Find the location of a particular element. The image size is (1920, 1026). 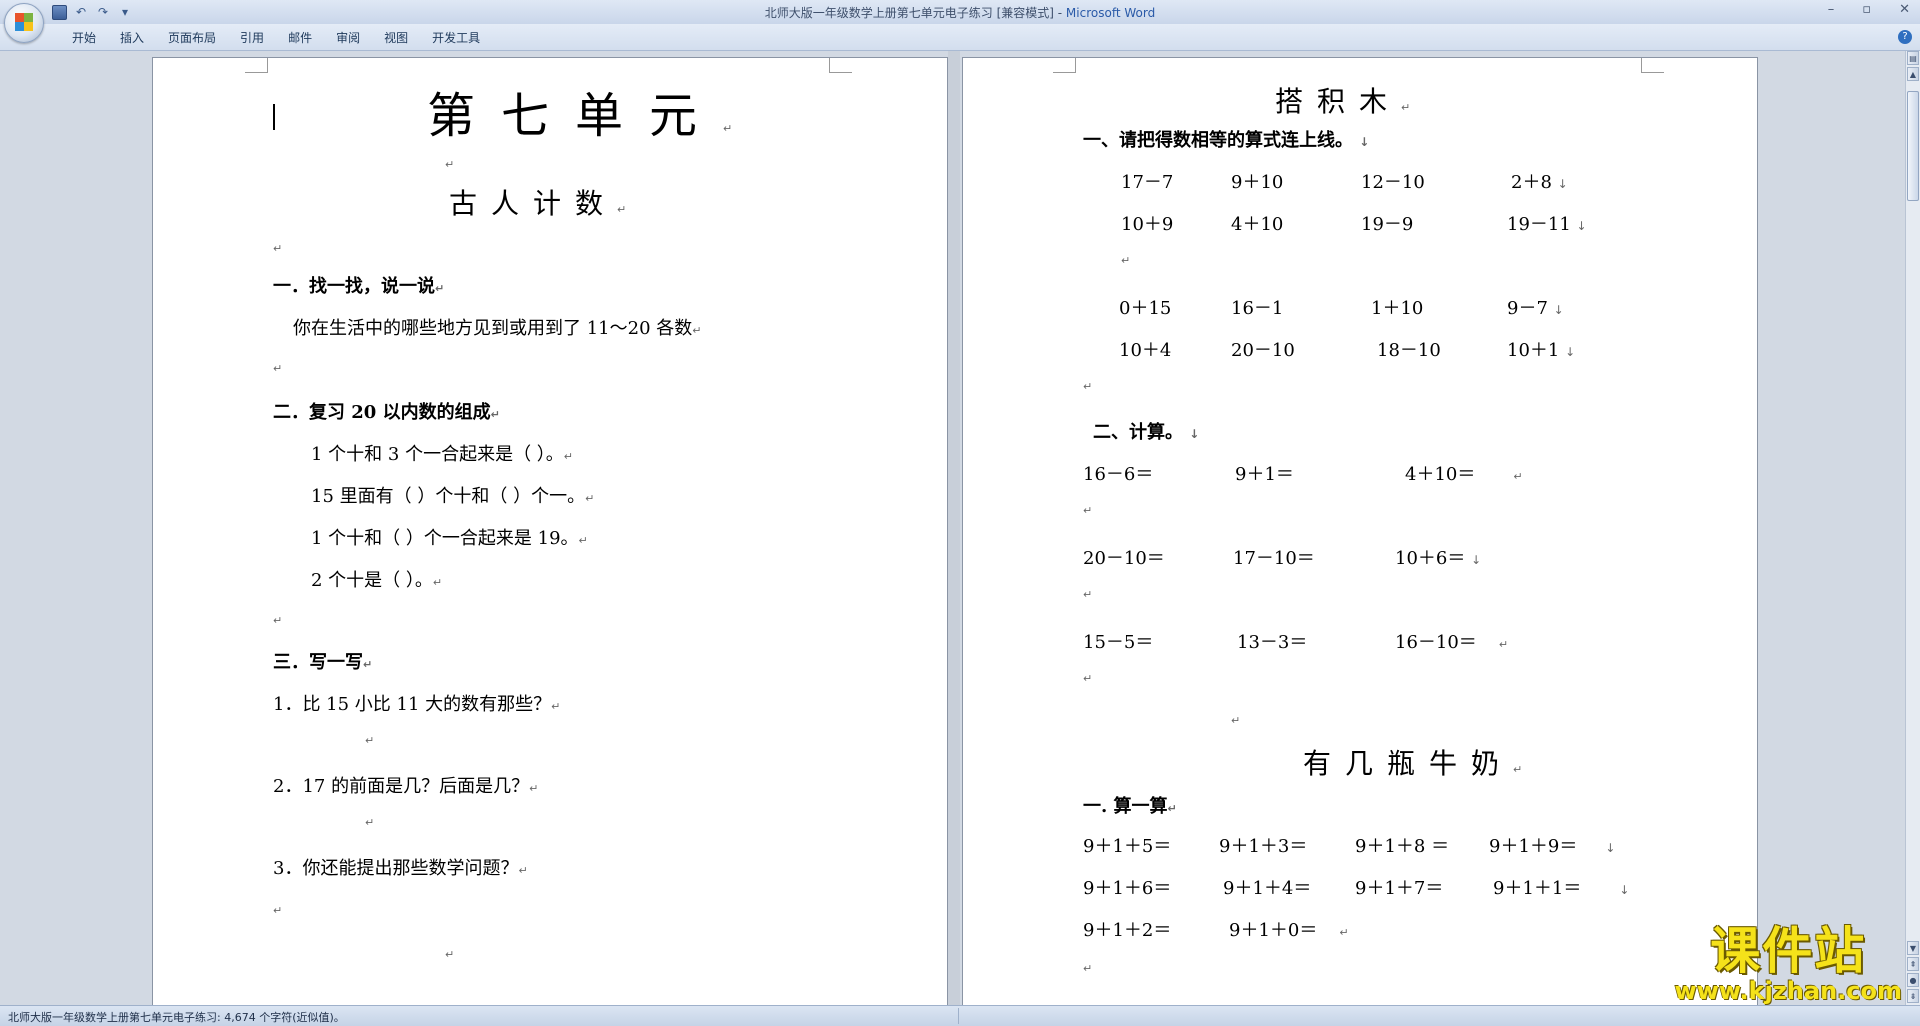

expression: 15－5＝ is located at coordinates (1118, 642).